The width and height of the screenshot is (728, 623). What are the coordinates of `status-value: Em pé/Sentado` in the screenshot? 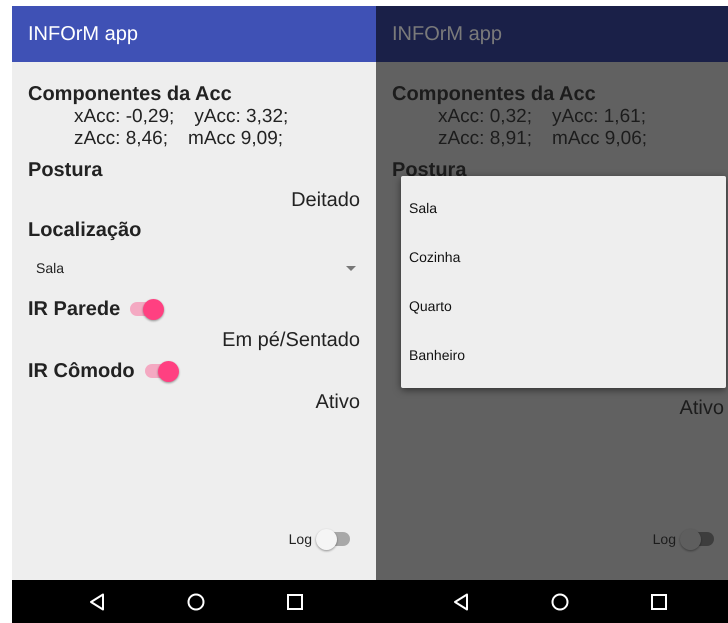 It's located at (291, 340).